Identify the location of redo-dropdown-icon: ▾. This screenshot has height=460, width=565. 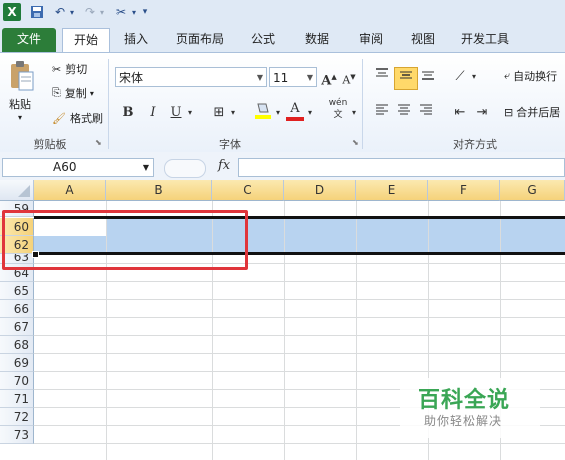
(102, 12).